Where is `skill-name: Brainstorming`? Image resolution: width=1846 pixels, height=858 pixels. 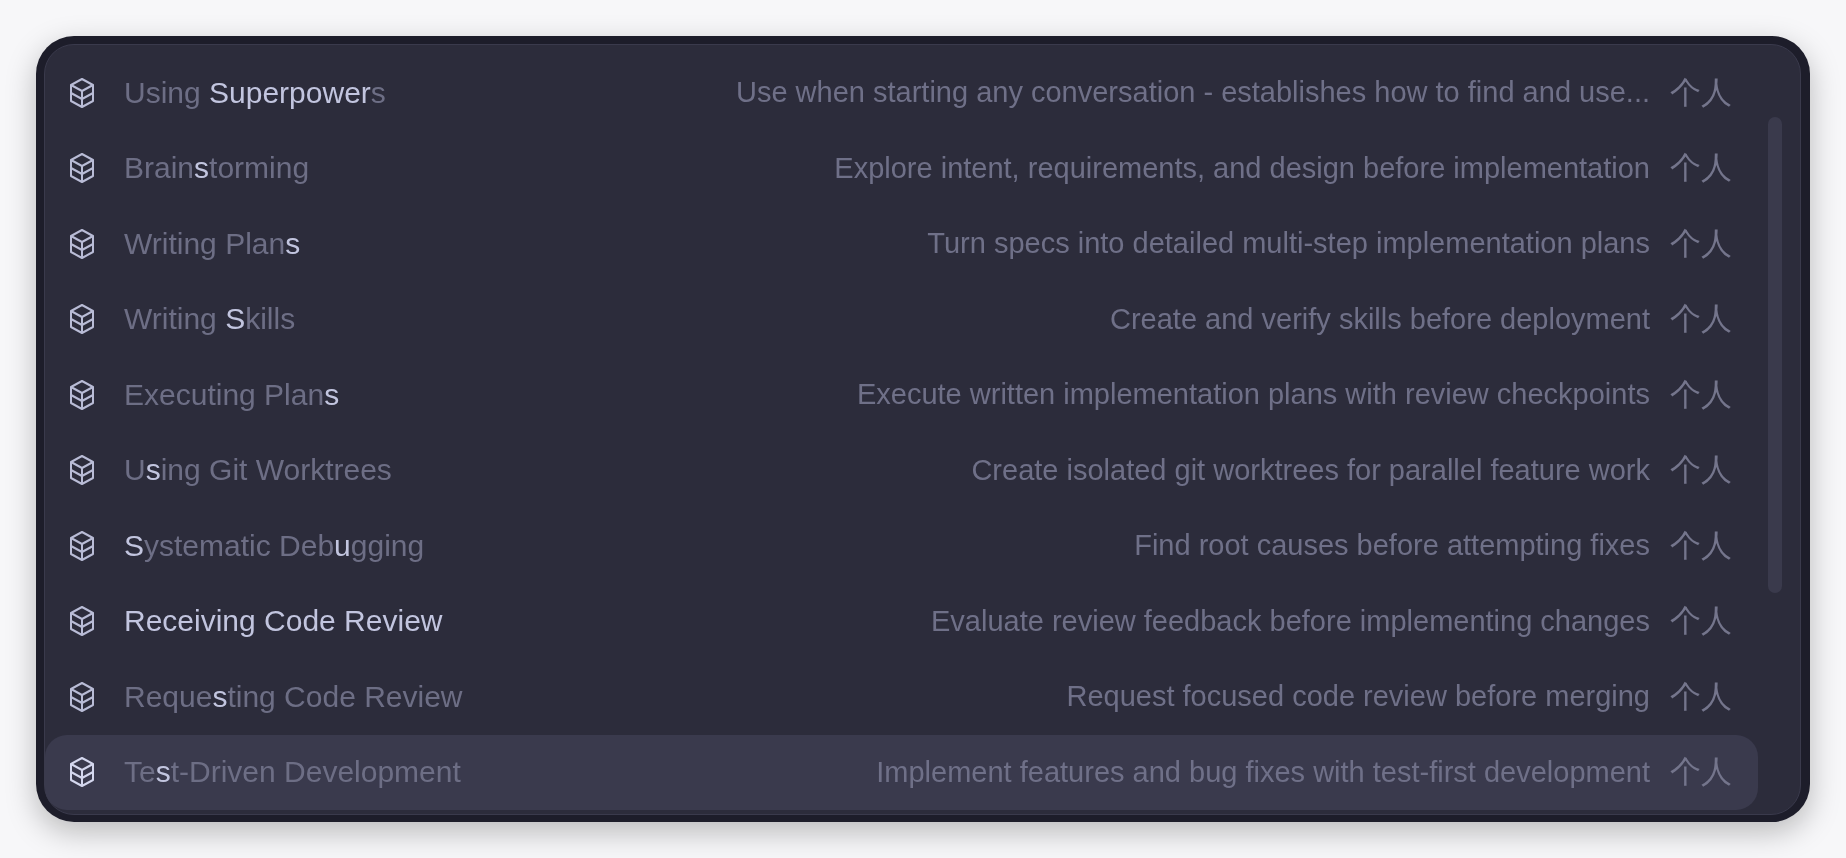 skill-name: Brainstorming is located at coordinates (217, 168).